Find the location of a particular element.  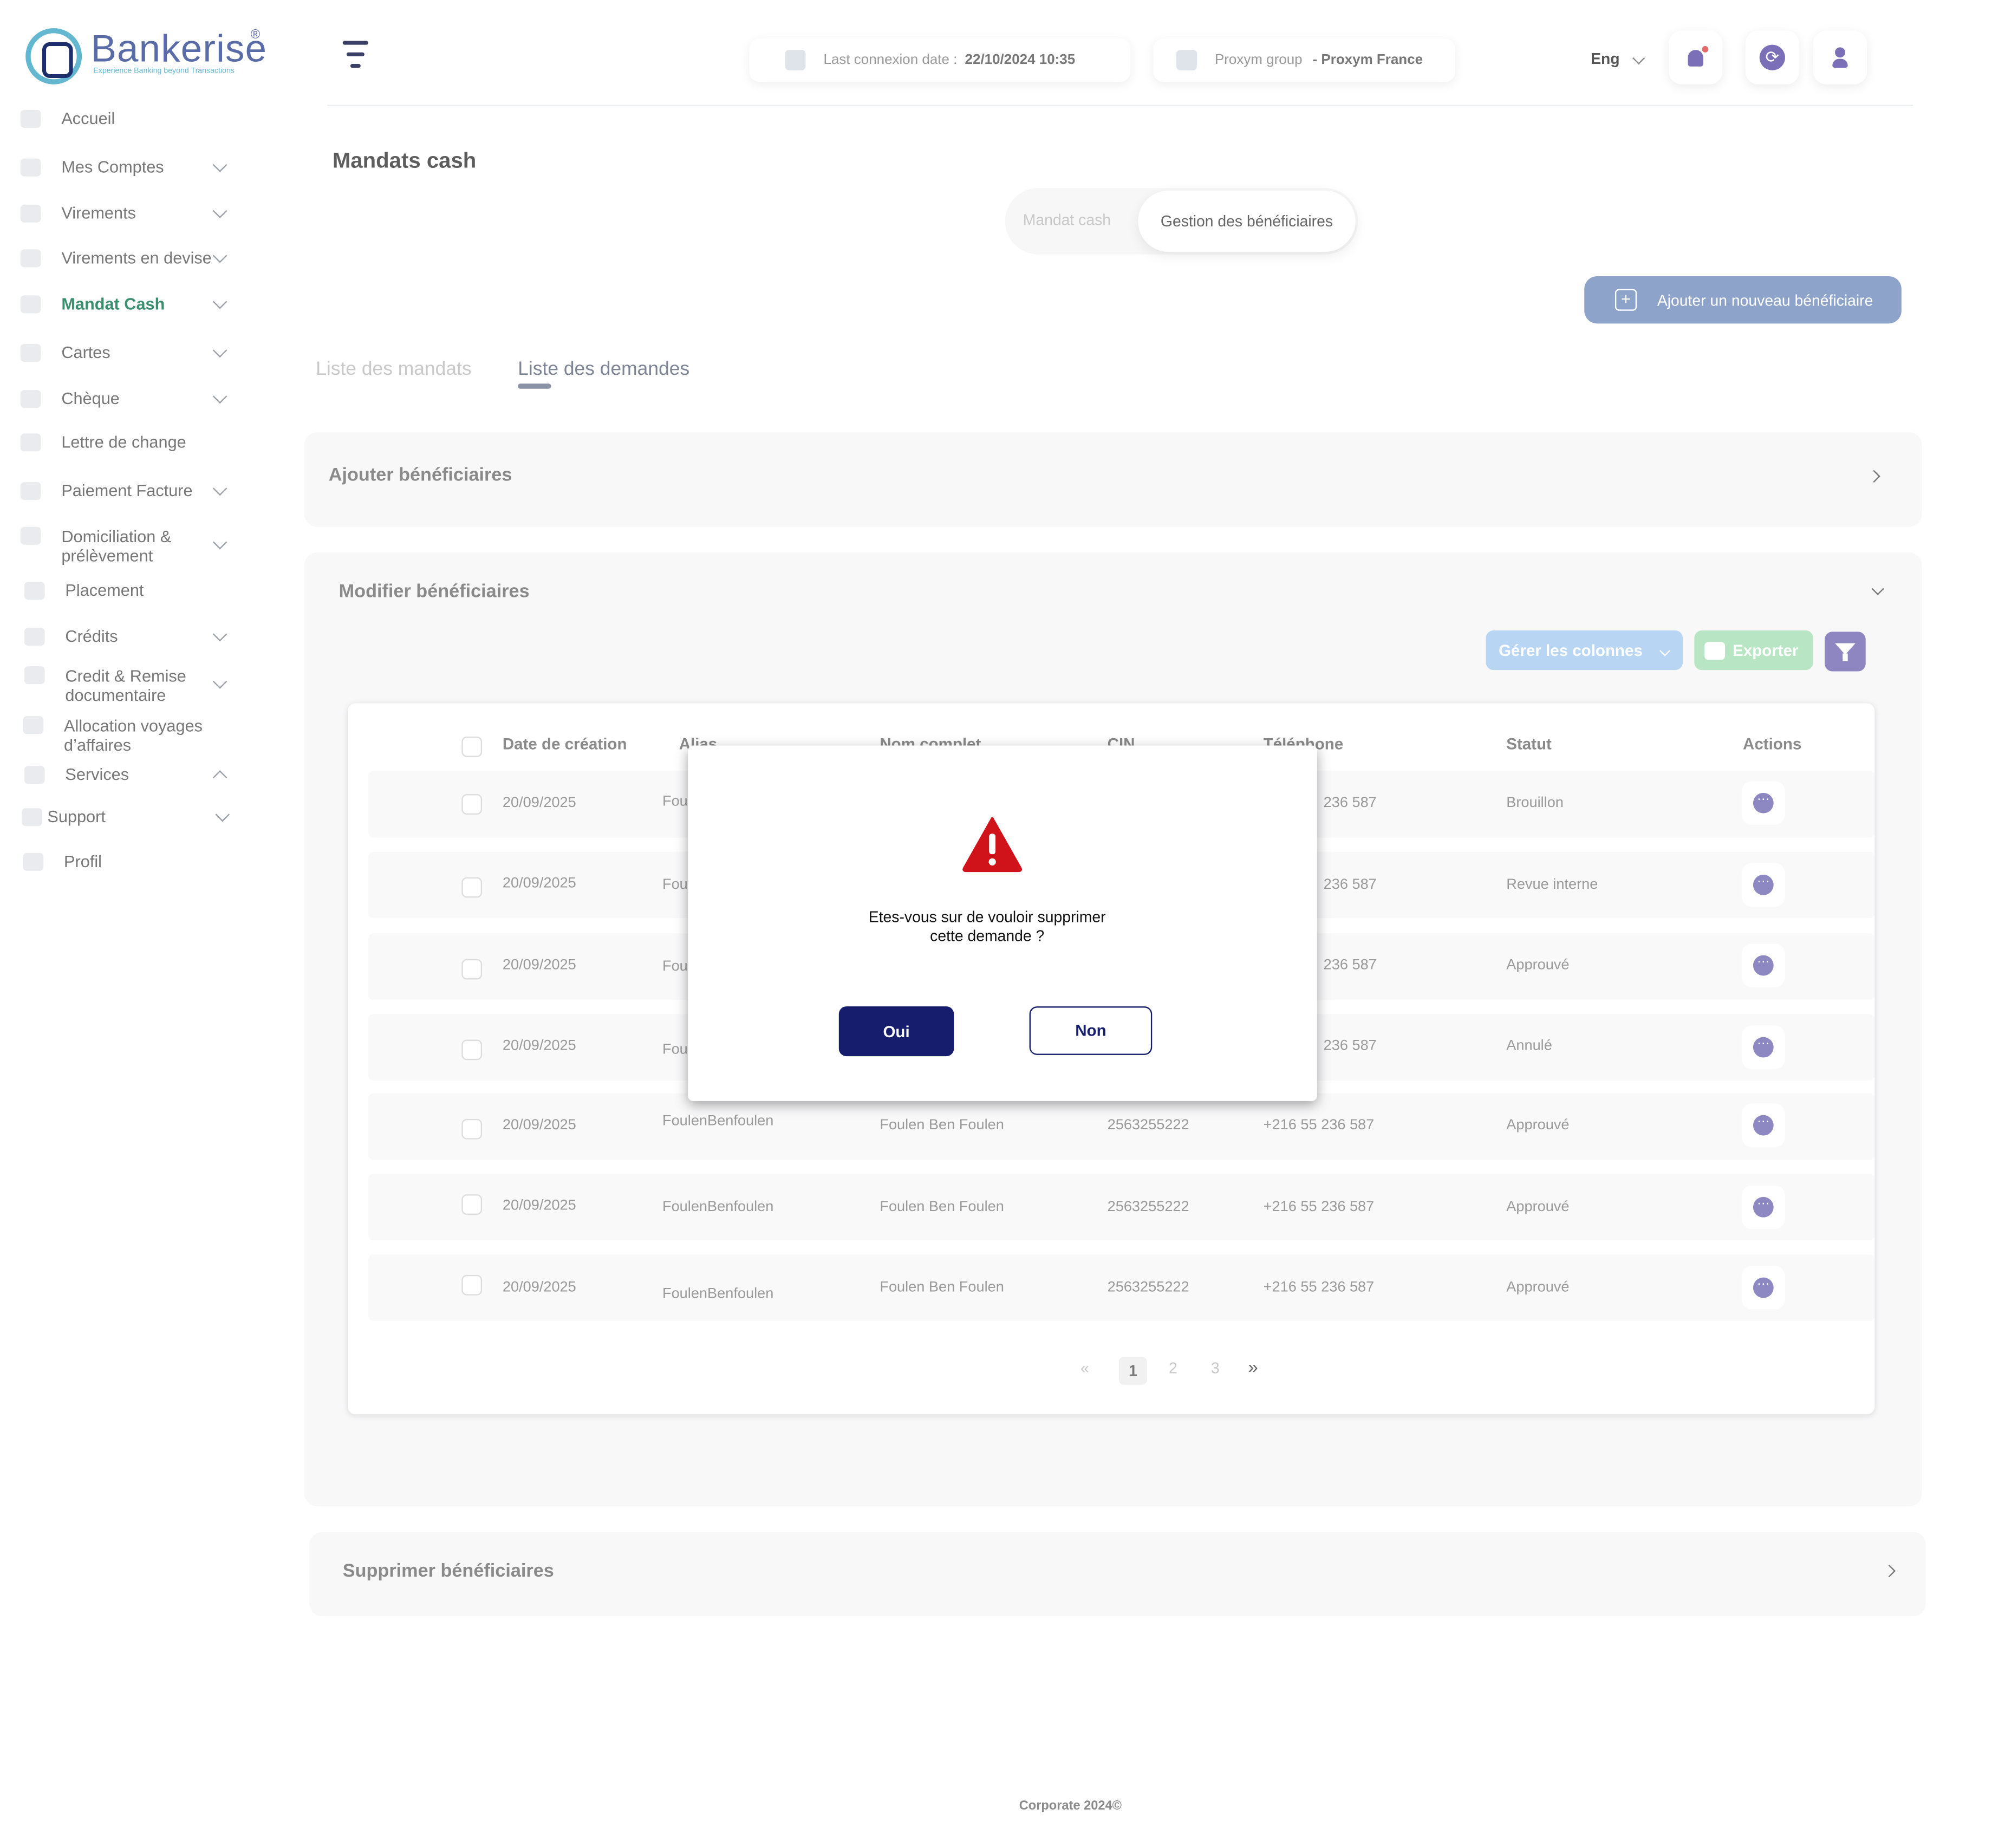

sidebar-item-mandat-cash: Mandat Cash is located at coordinates (129, 304).